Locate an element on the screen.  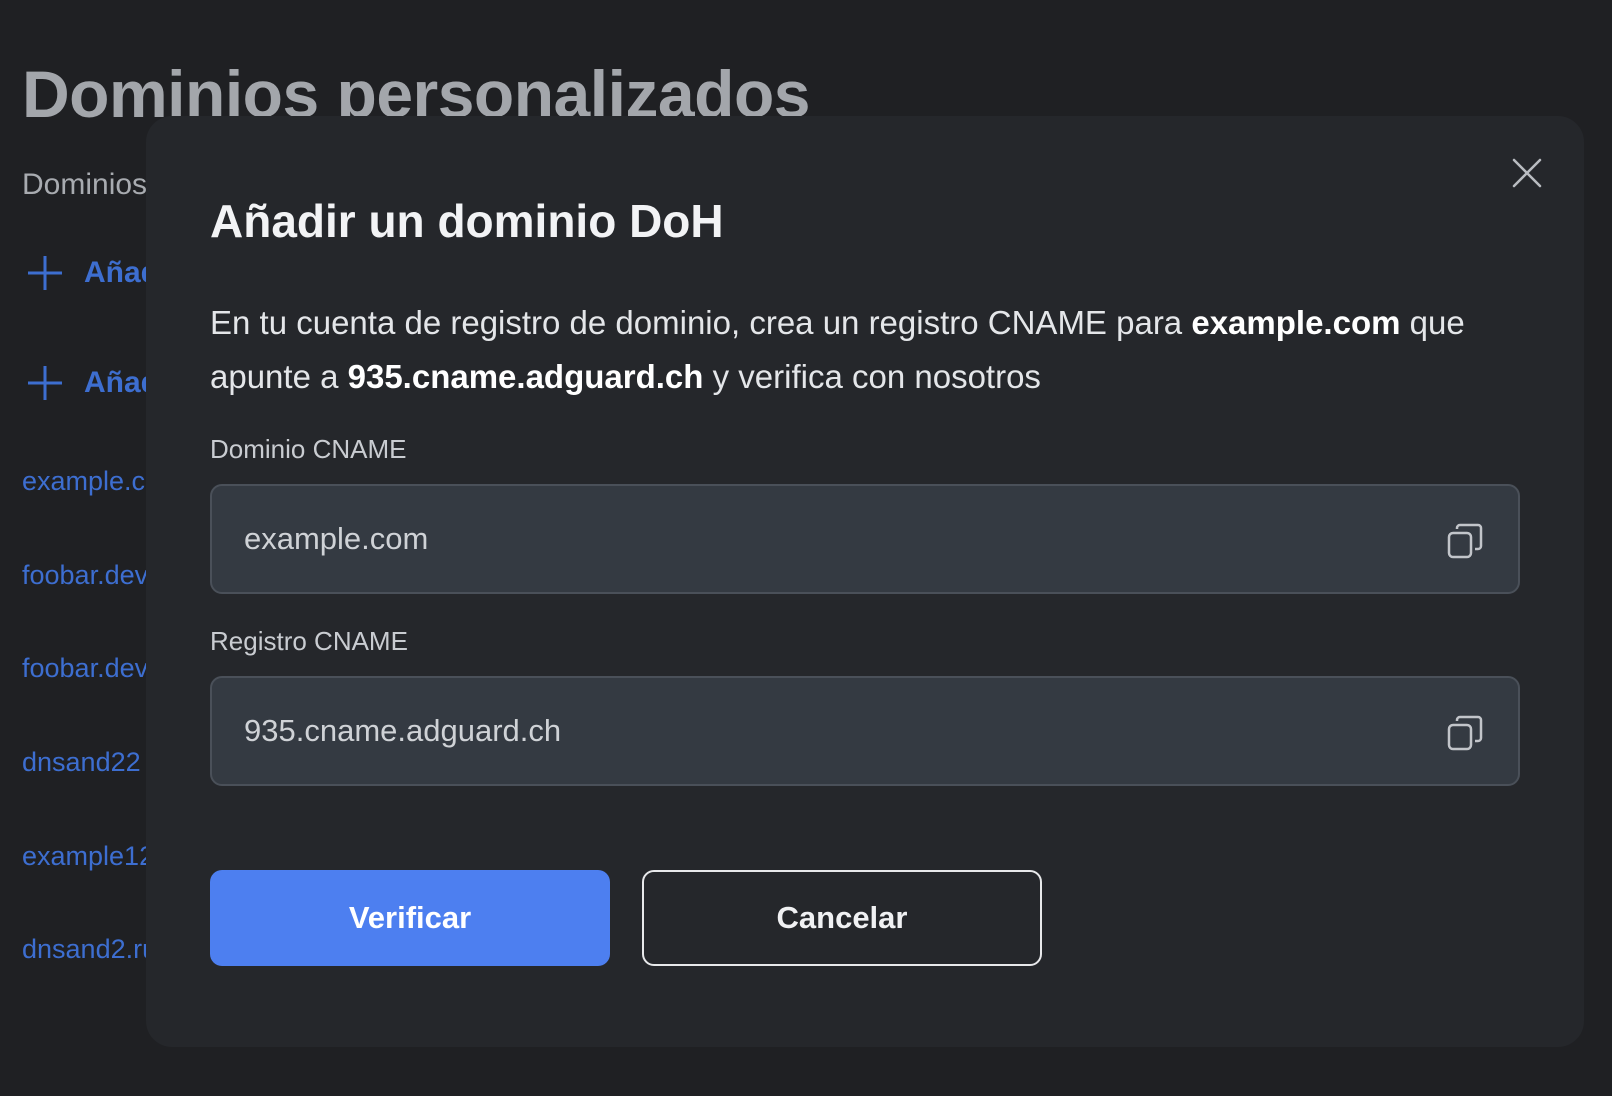
section-subtitle: Dominios is located at coordinates (85, 184).